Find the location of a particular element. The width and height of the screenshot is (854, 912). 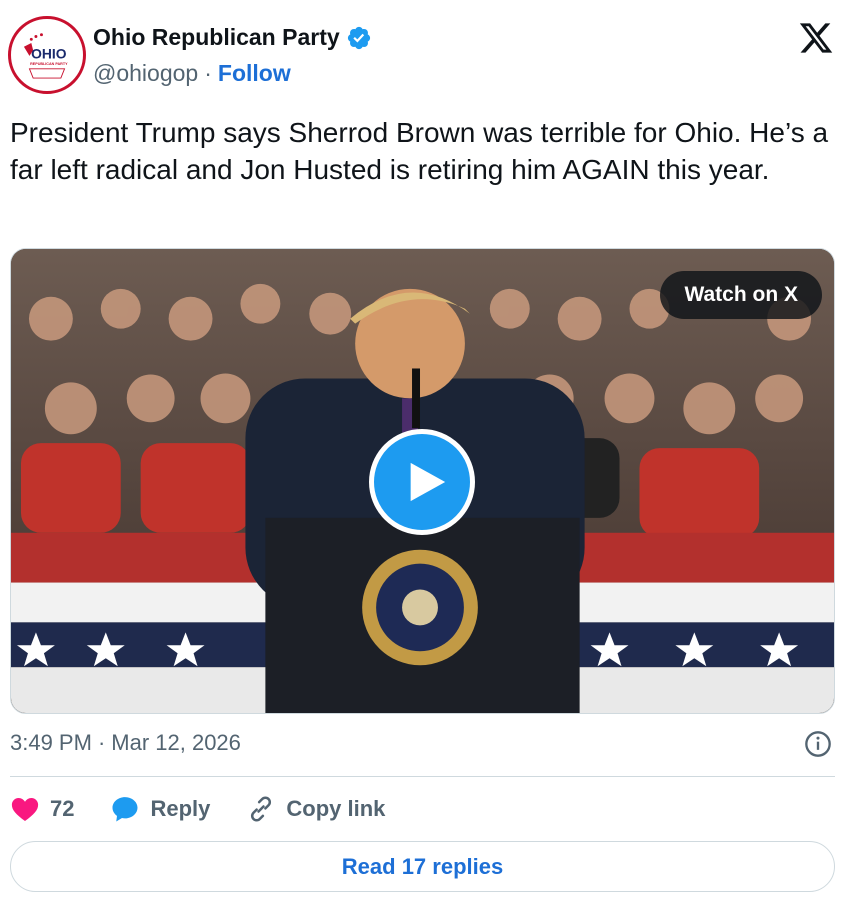

copy-link-label: Copy link is located at coordinates (336, 808).